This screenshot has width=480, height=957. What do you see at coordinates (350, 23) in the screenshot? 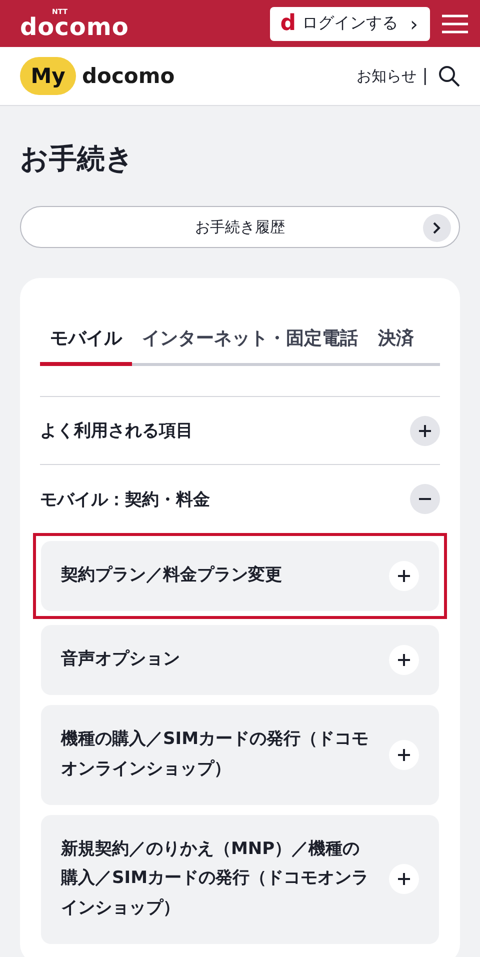
I see `login-button: d ログインする ›` at bounding box center [350, 23].